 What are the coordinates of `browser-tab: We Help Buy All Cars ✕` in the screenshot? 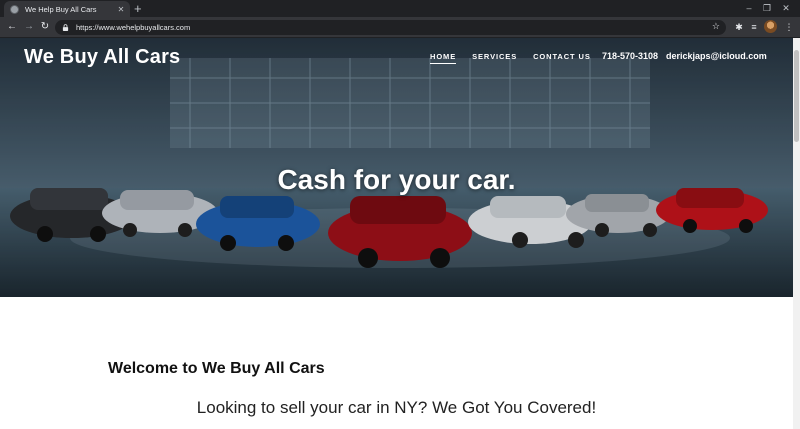 It's located at (67, 9).